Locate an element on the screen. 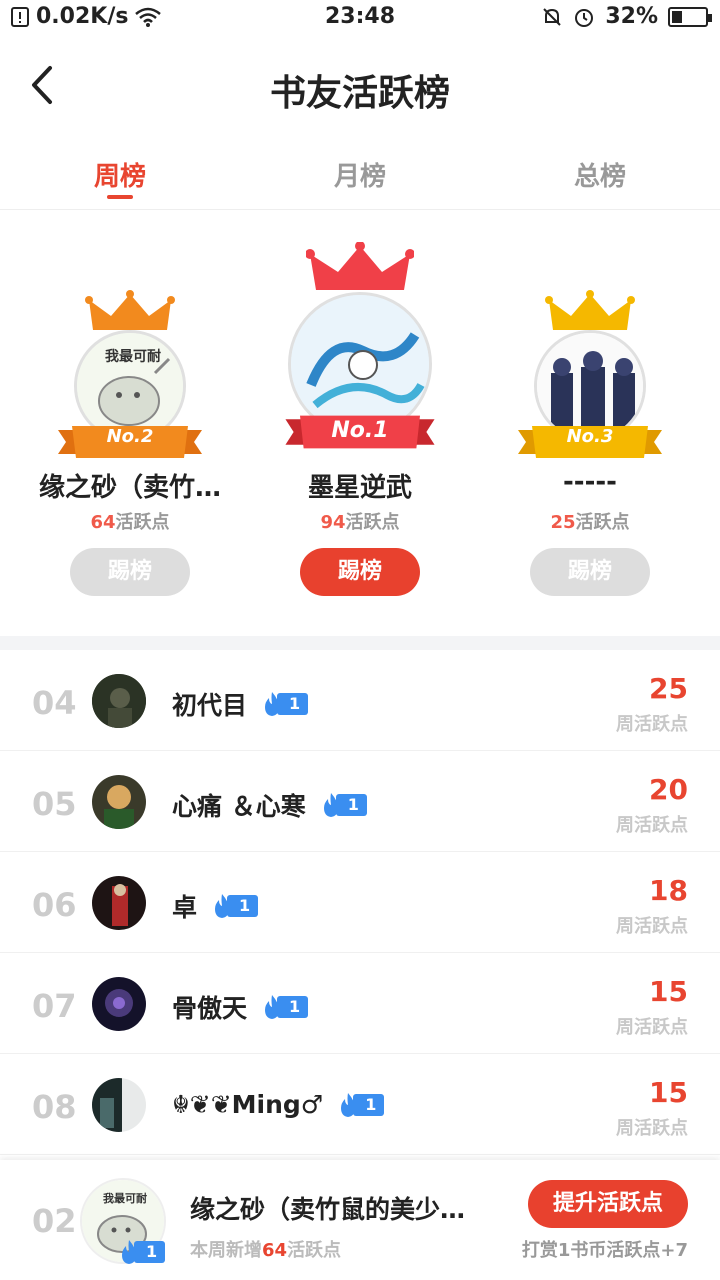  tab-monthly: 月榜 is located at coordinates (360, 174).